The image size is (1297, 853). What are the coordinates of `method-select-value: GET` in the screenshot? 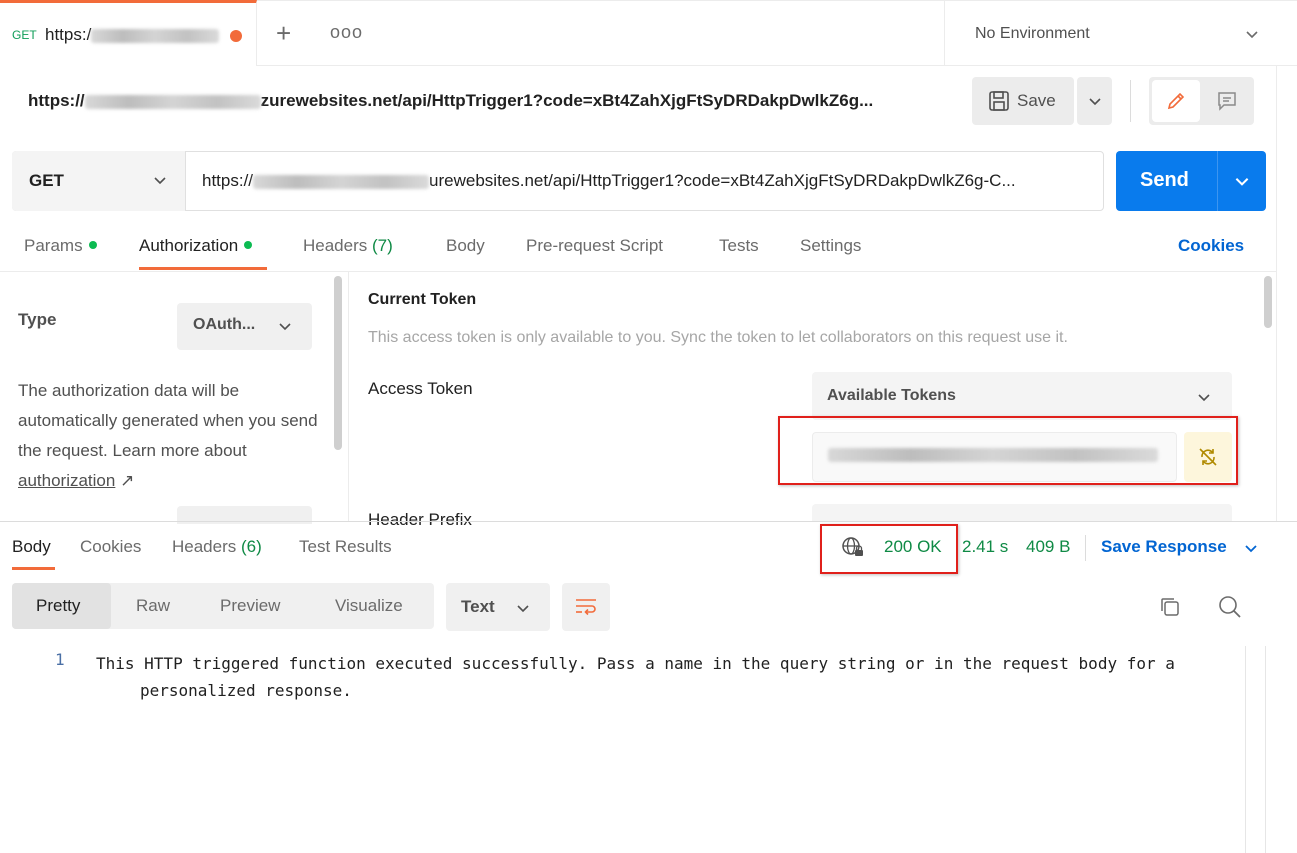 It's located at (46, 180).